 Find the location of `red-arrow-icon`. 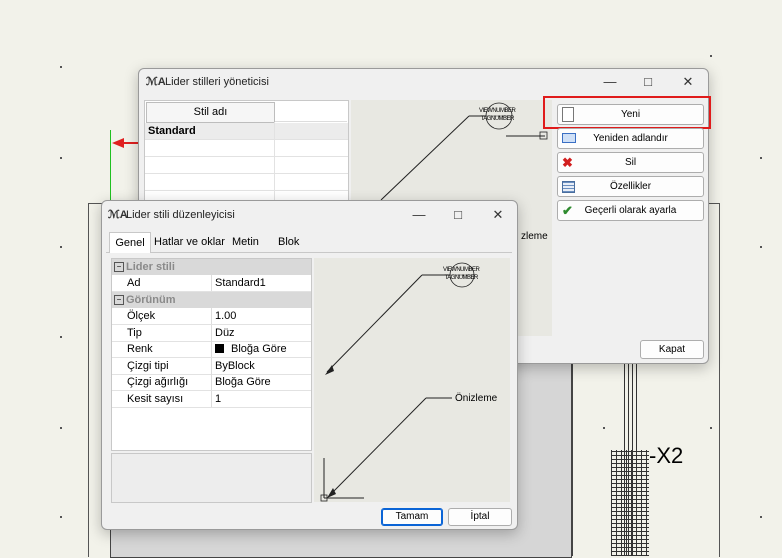

red-arrow-icon is located at coordinates (125, 143).